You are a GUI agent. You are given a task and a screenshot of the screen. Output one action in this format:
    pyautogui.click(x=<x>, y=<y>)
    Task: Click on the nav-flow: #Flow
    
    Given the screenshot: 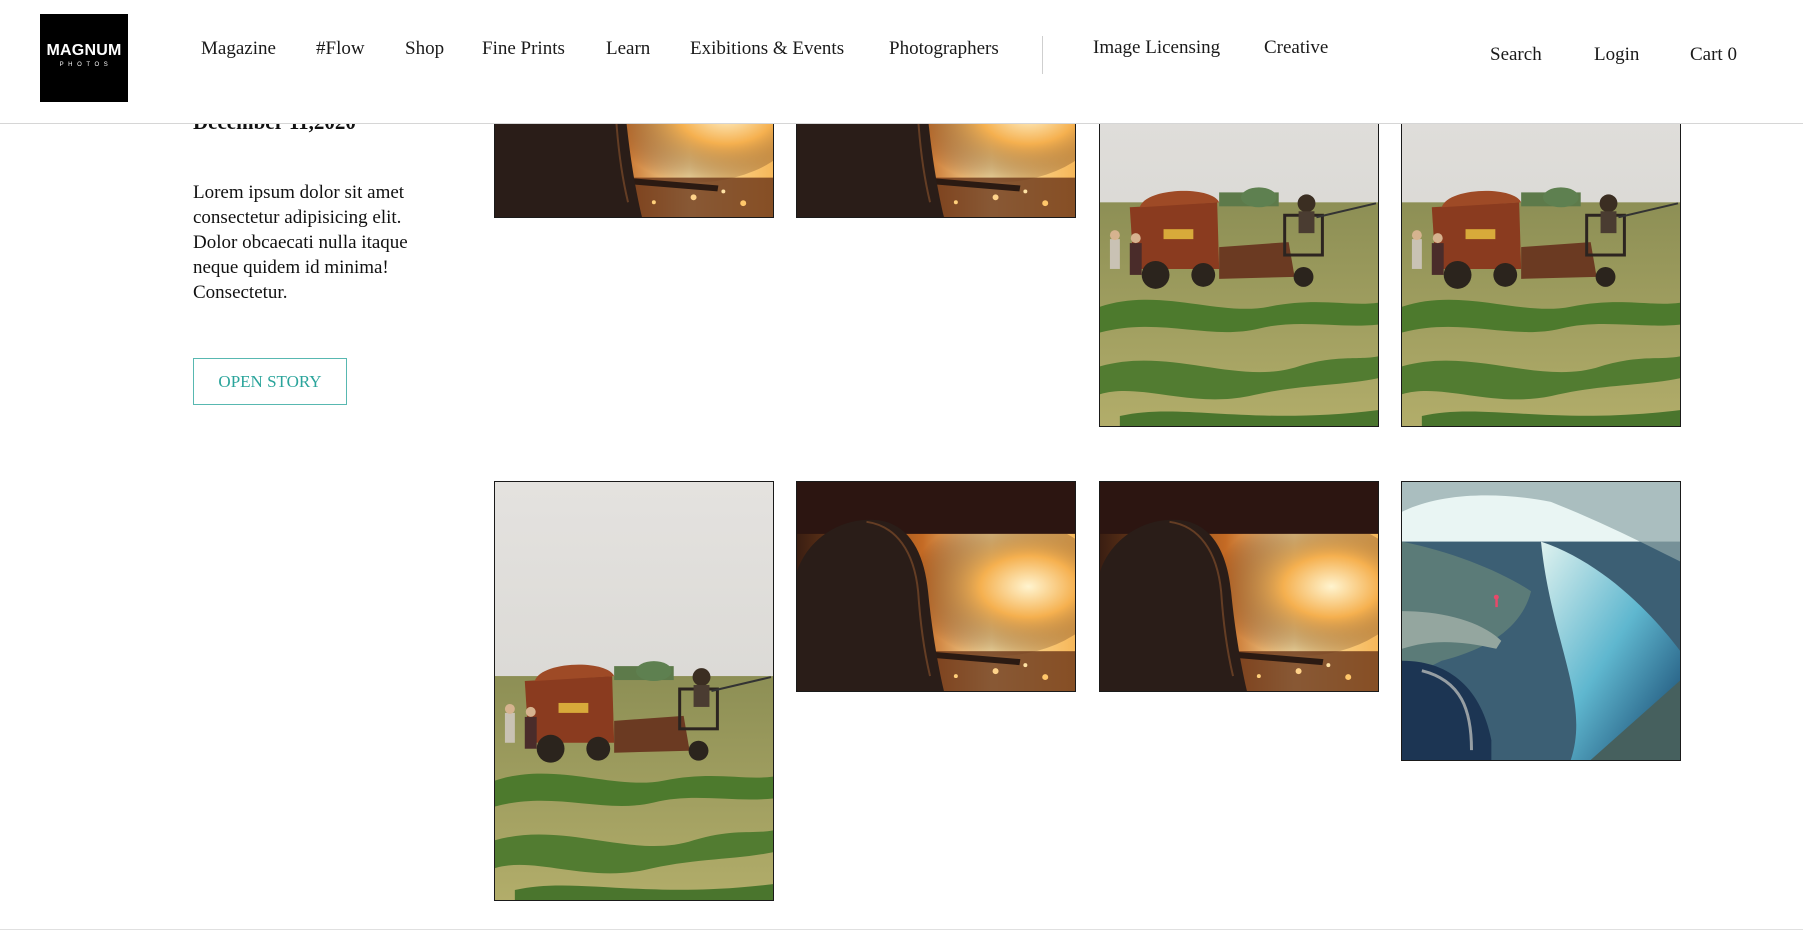 What is the action you would take?
    pyautogui.click(x=340, y=49)
    